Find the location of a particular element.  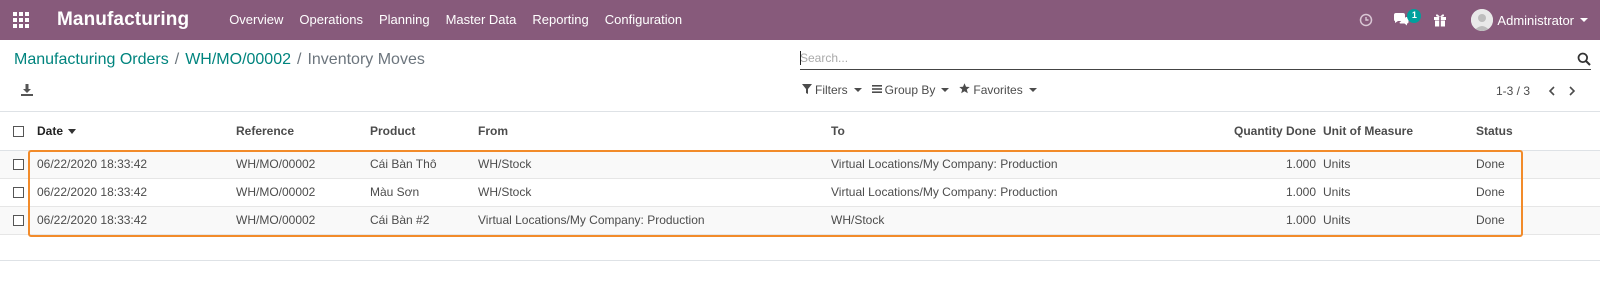

menu-item-planning: Planning is located at coordinates (404, 20).